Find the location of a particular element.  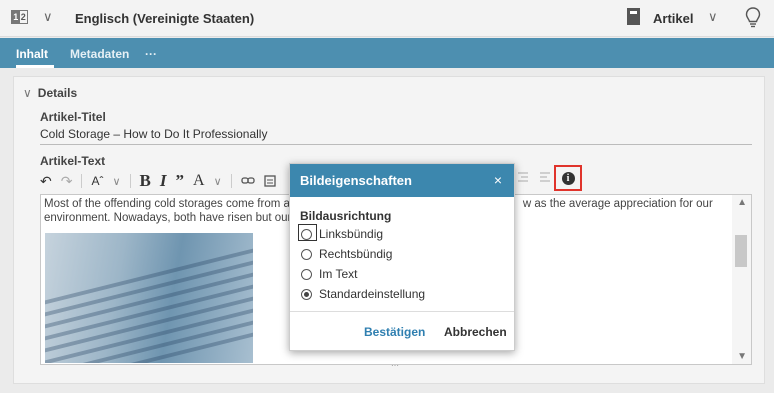

cancel-button: Abbrechen is located at coordinates (475, 332).